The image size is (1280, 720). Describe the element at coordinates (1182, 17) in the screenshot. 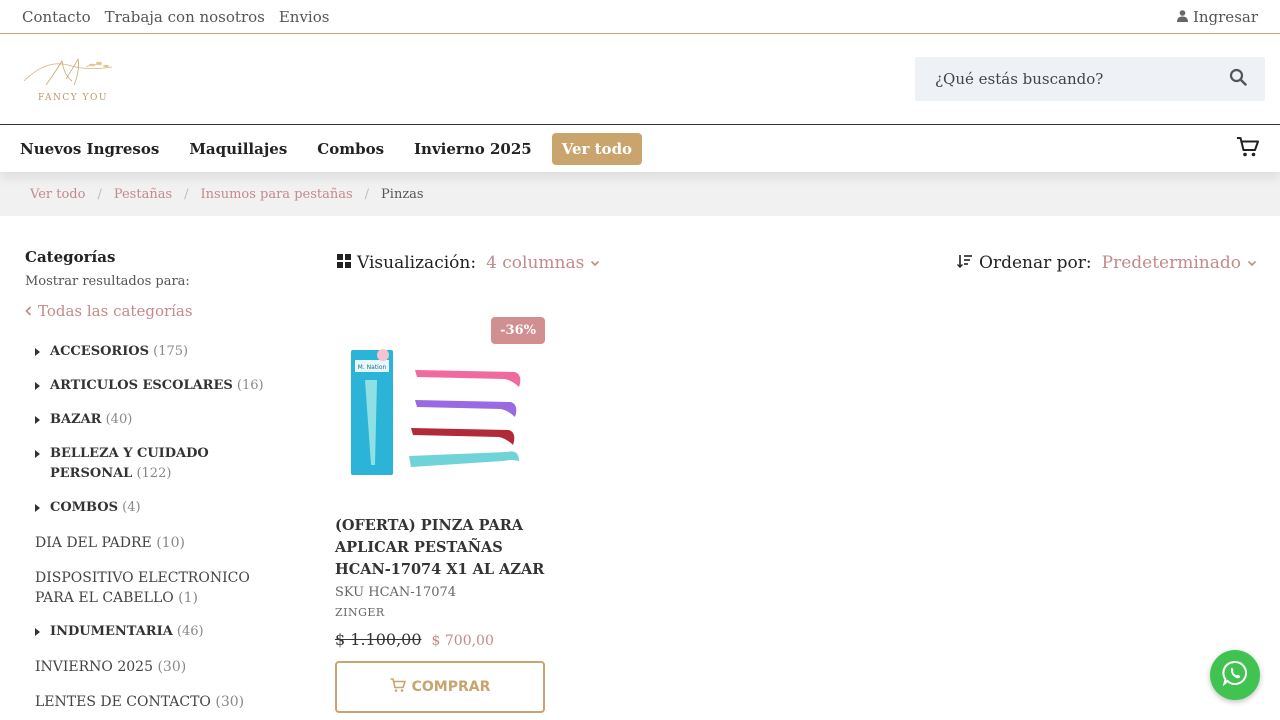

I see `user-icon` at that location.